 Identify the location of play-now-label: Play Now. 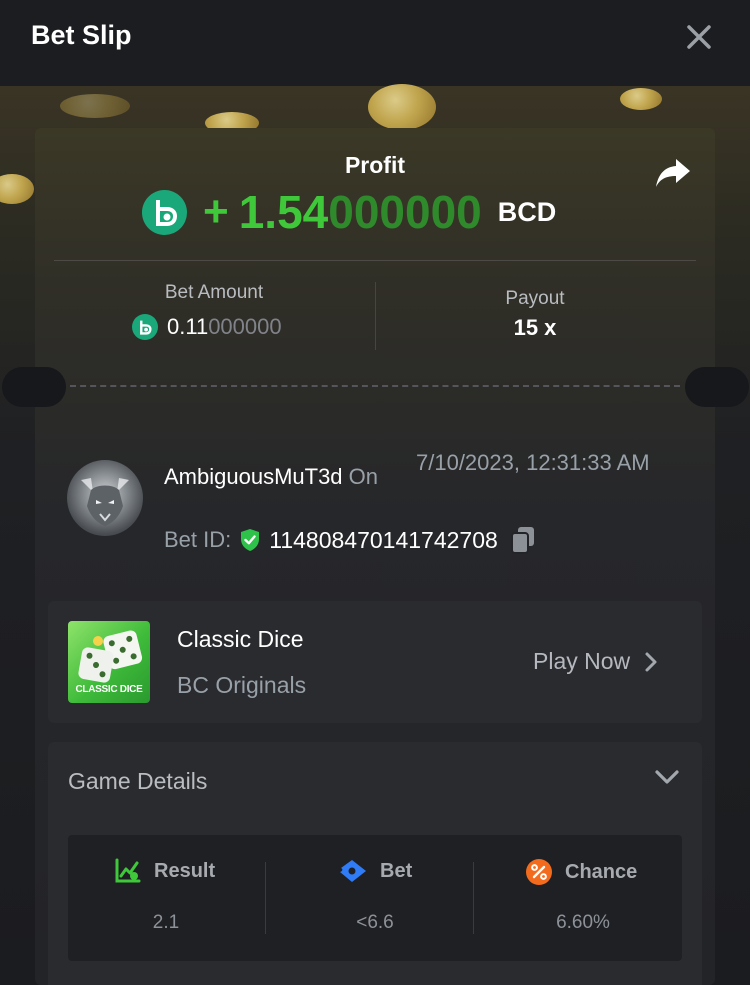
(582, 661).